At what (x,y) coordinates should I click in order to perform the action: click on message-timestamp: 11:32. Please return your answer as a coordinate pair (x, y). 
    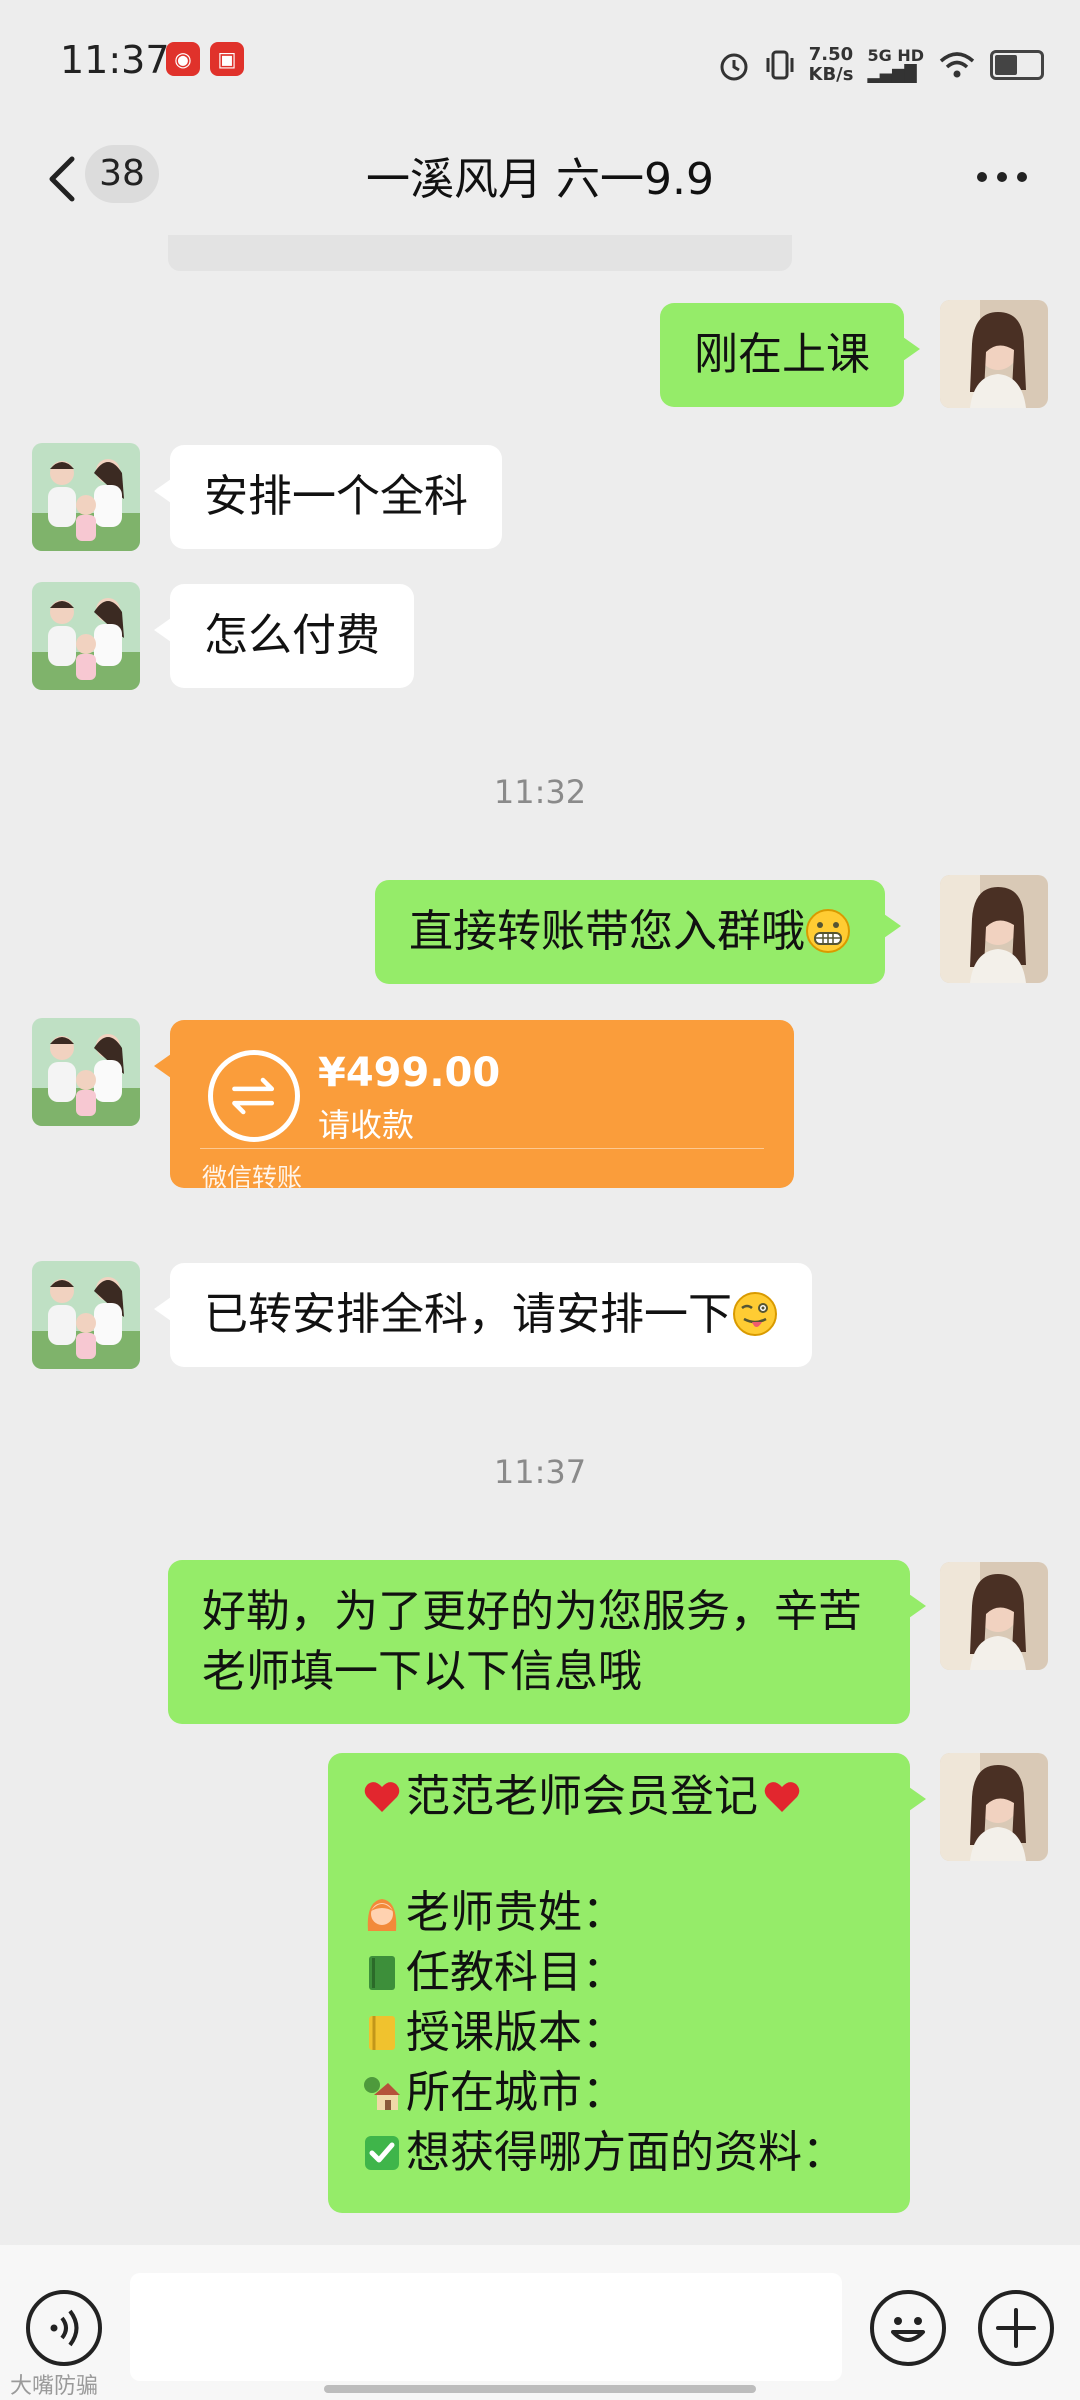
    Looking at the image, I should click on (540, 792).